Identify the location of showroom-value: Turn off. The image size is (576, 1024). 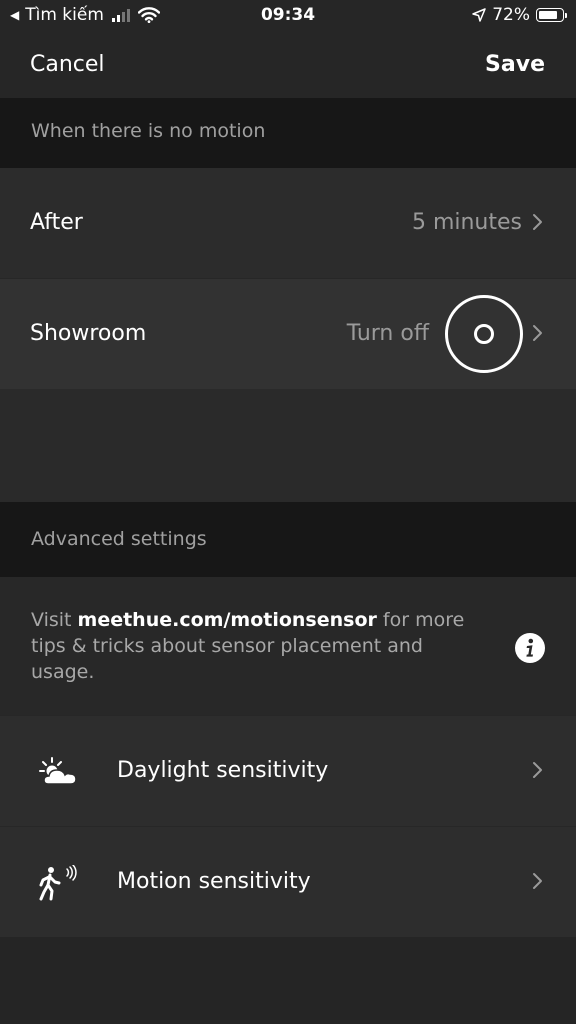
(387, 333).